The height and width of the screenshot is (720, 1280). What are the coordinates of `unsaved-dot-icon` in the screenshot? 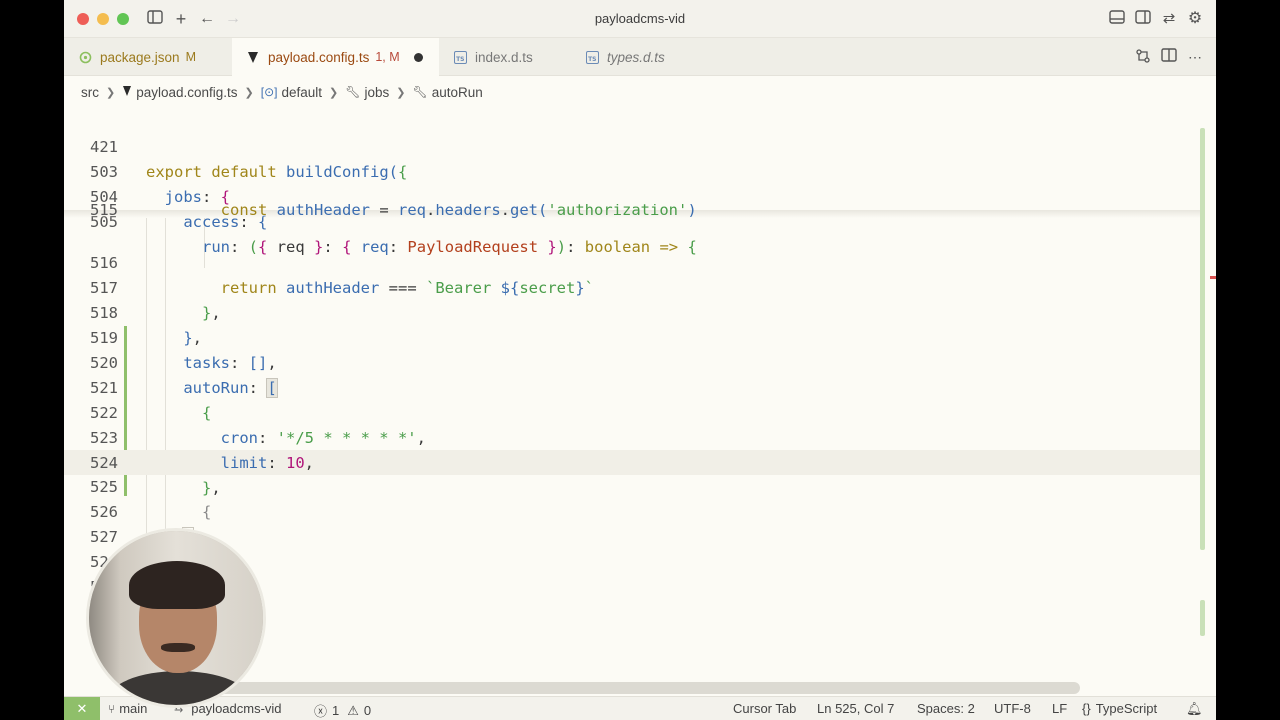 It's located at (418, 57).